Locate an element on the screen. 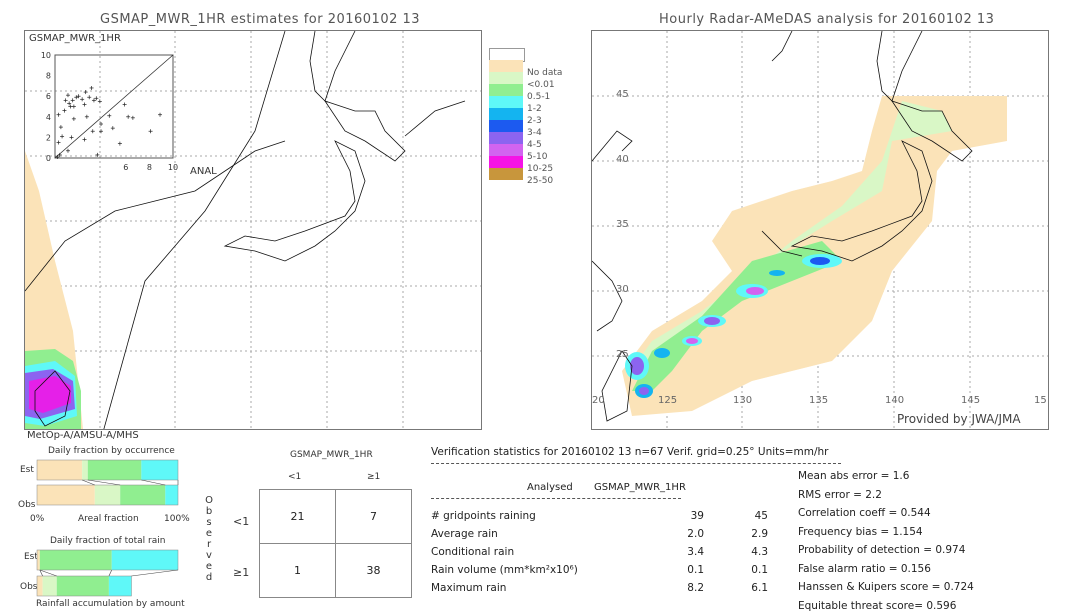 The height and width of the screenshot is (612, 1080). stat-est: 0.1 is located at coordinates (759, 570).